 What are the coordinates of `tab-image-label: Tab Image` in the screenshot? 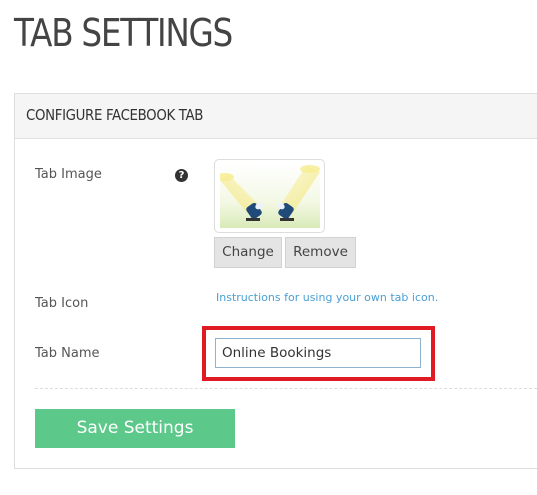 It's located at (68, 174).